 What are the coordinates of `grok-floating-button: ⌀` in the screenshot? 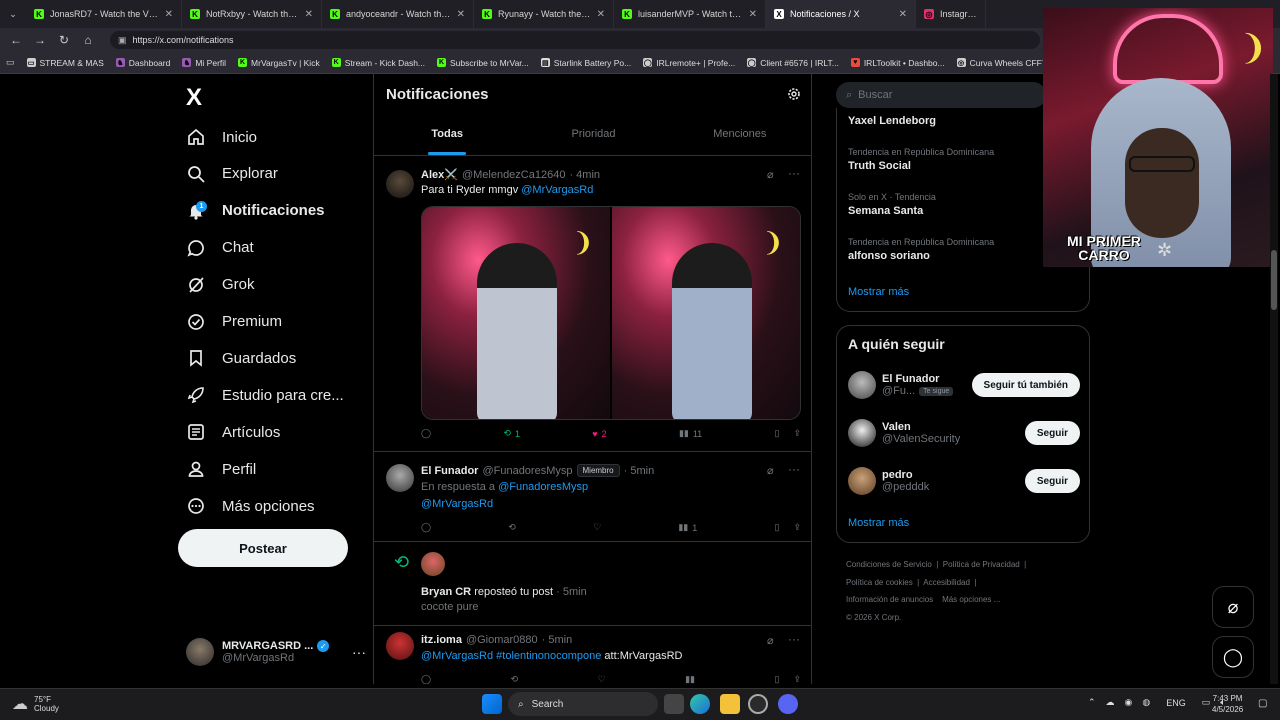 It's located at (1233, 607).